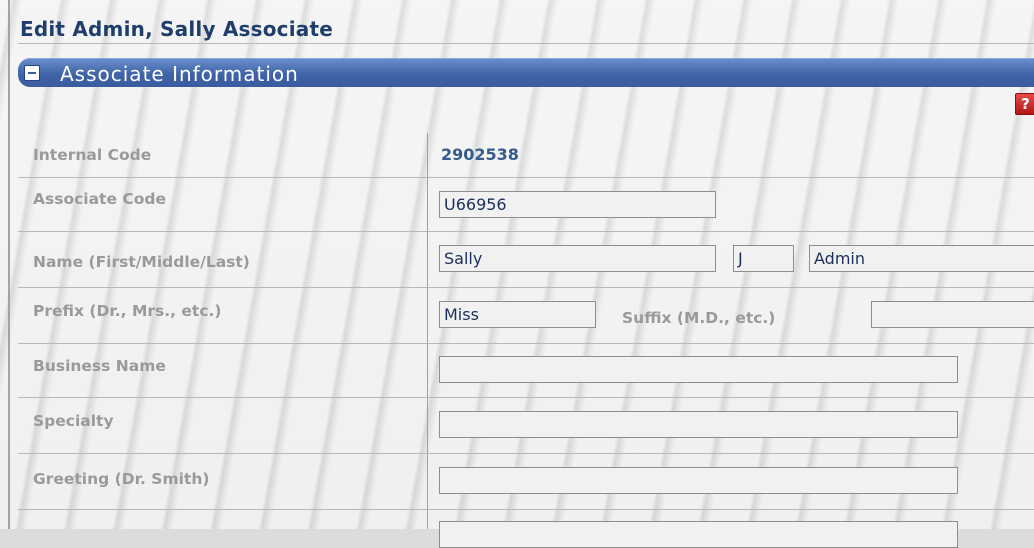  I want to click on next-row-input, so click(698, 534).